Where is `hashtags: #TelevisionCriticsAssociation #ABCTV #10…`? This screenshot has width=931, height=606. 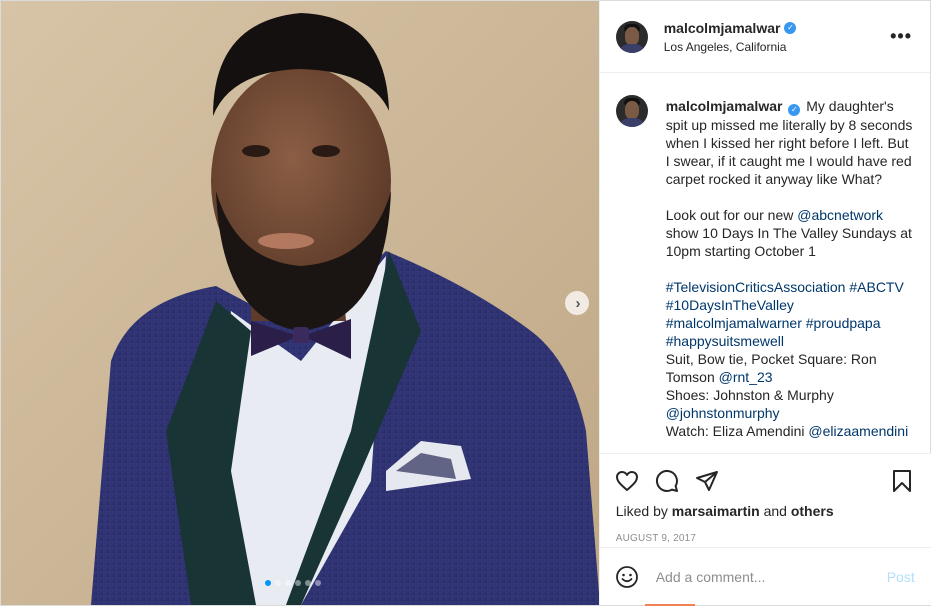 hashtags: #TelevisionCriticsAssociation #ABCTV #10… is located at coordinates (790, 314).